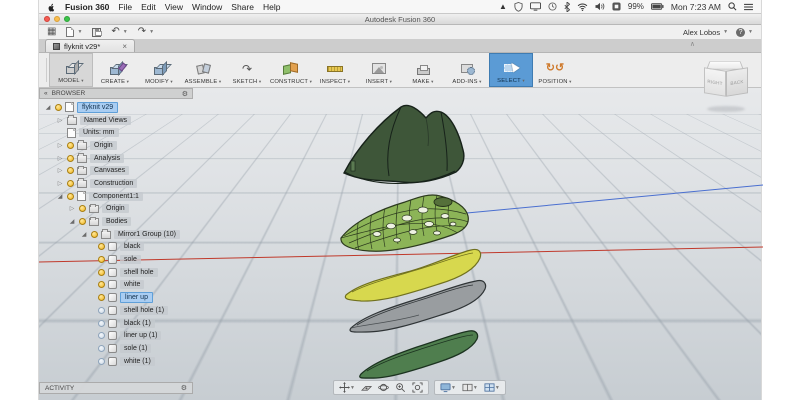  I want to click on undo-button: ↶ ▼, so click(119, 32).